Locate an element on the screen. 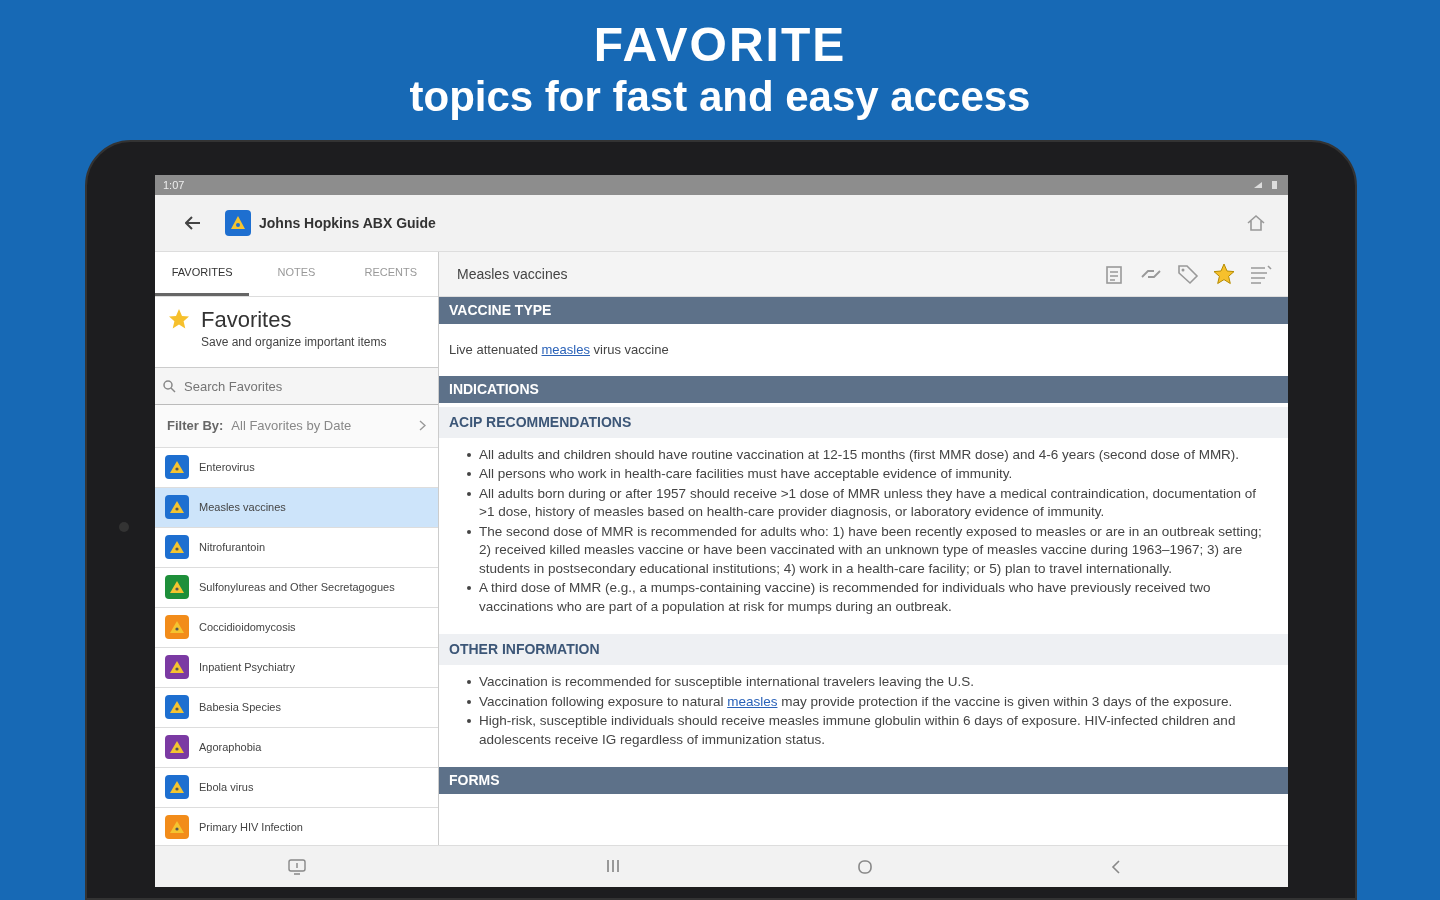 This screenshot has height=900, width=1440. item-label: Coccidioidomycosis is located at coordinates (247, 628).